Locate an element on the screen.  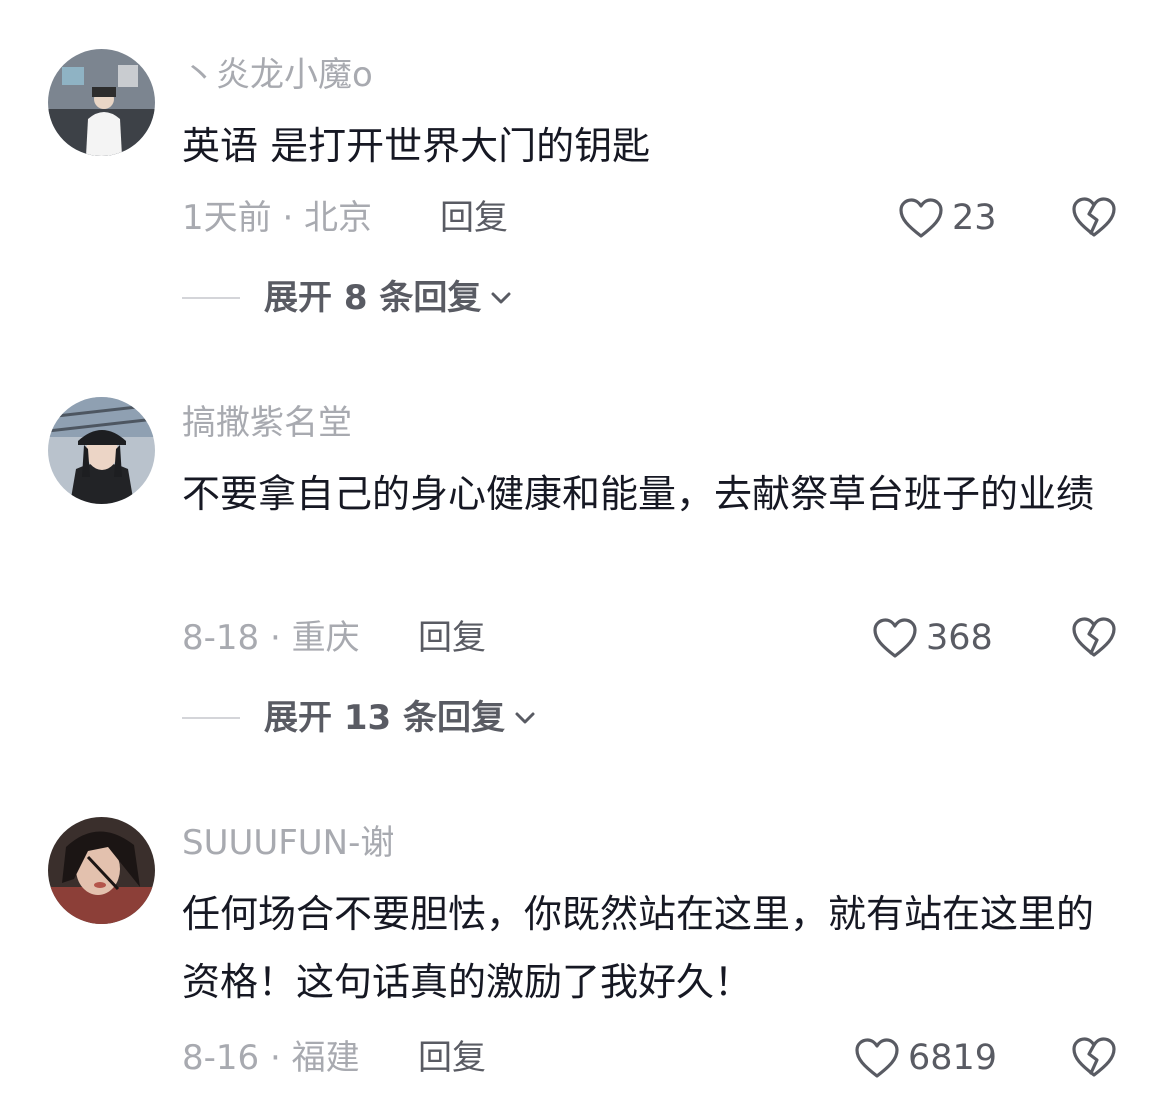
like-count: 368 is located at coordinates (959, 638).